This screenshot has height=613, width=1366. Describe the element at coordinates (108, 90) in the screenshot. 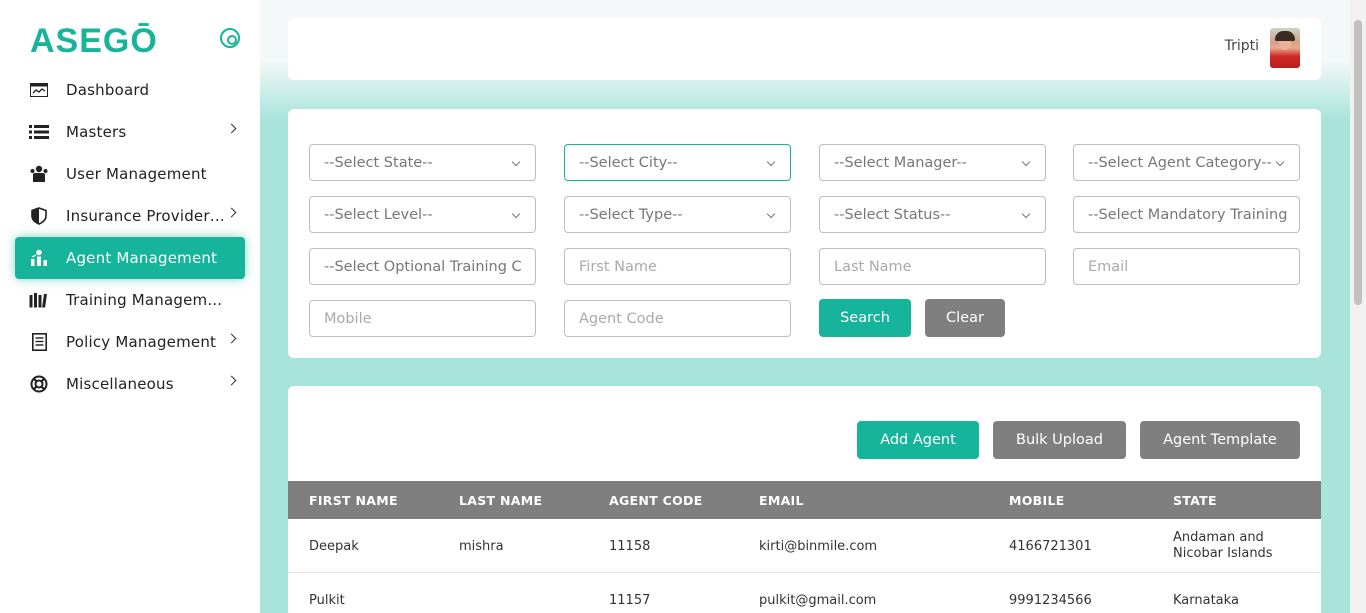

I see `sidebar-item-label: Dashboard` at that location.